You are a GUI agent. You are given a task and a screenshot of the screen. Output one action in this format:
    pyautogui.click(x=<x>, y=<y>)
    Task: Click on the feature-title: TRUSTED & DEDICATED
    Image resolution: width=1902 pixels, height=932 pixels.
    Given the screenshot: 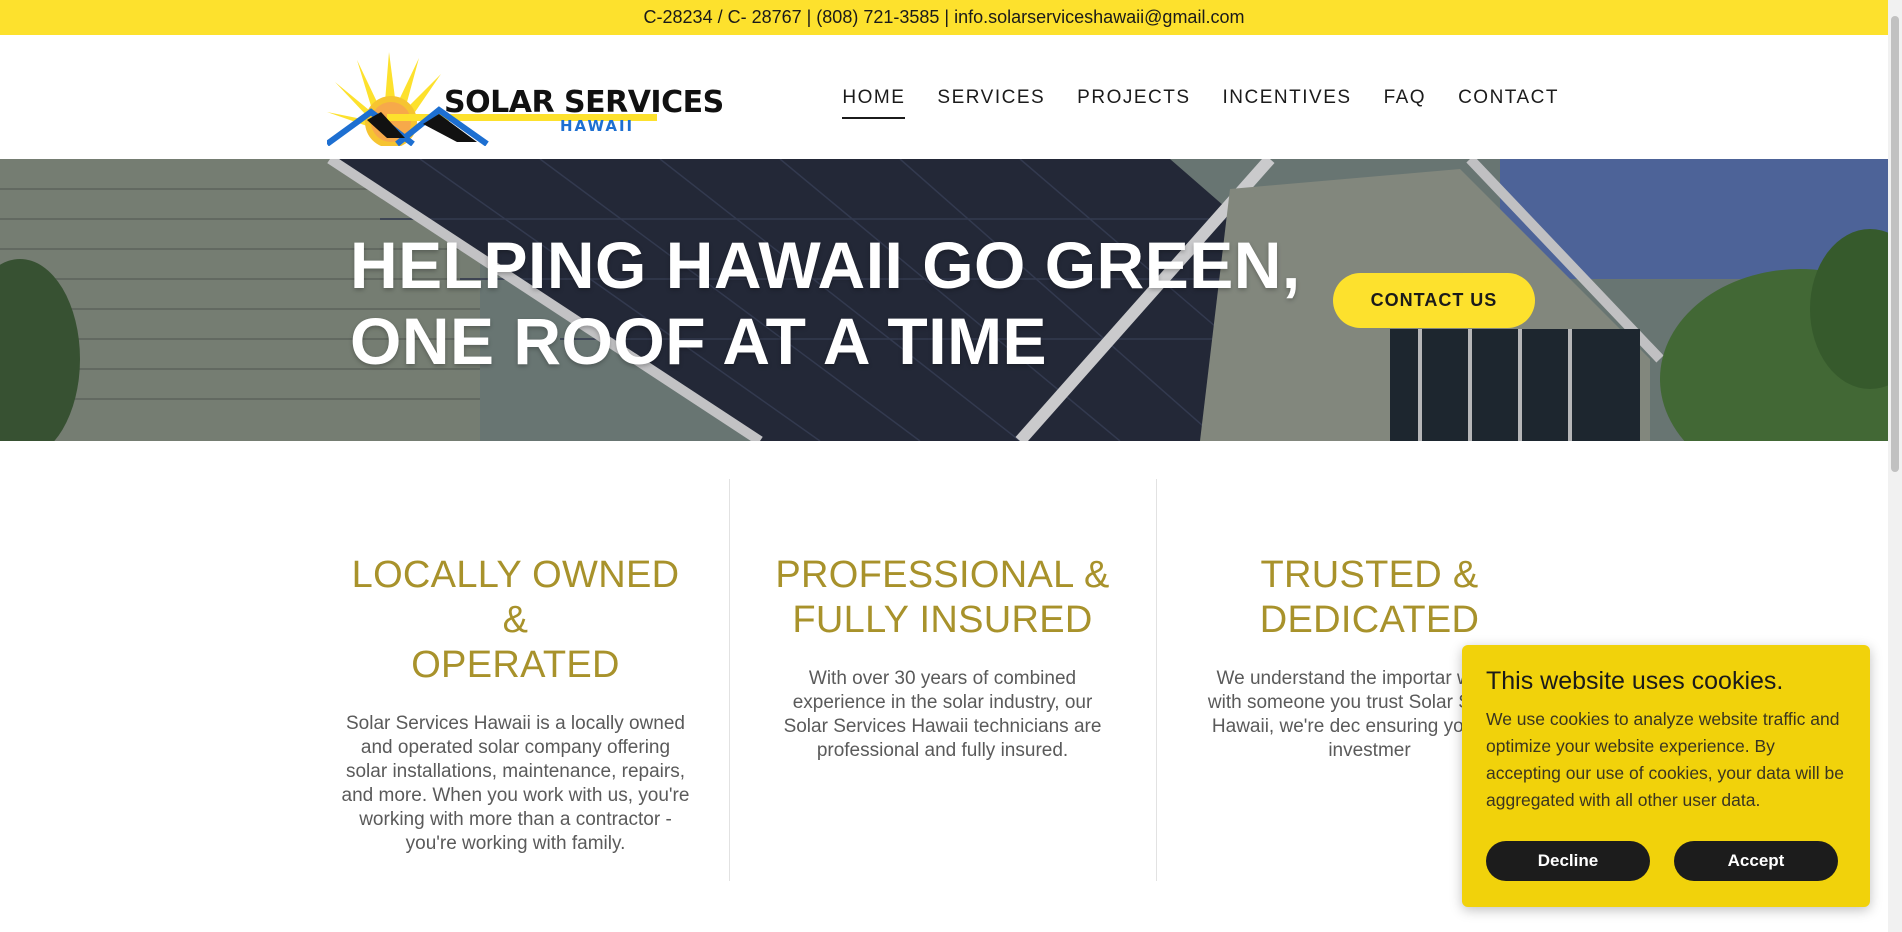 What is the action you would take?
    pyautogui.click(x=1369, y=598)
    